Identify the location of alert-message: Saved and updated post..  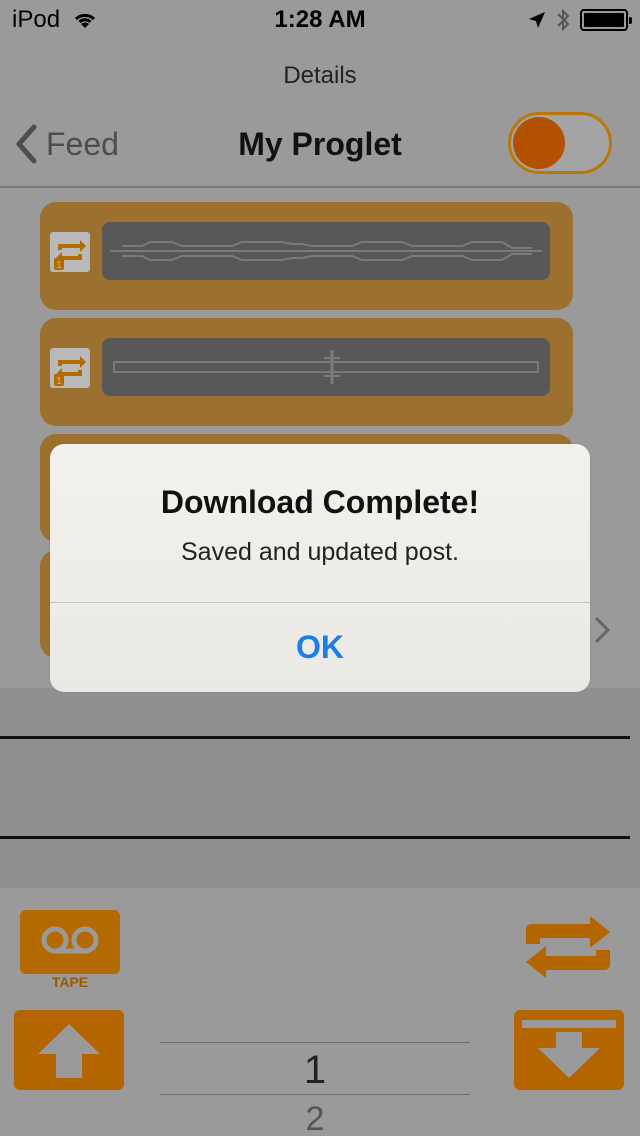
(319, 552).